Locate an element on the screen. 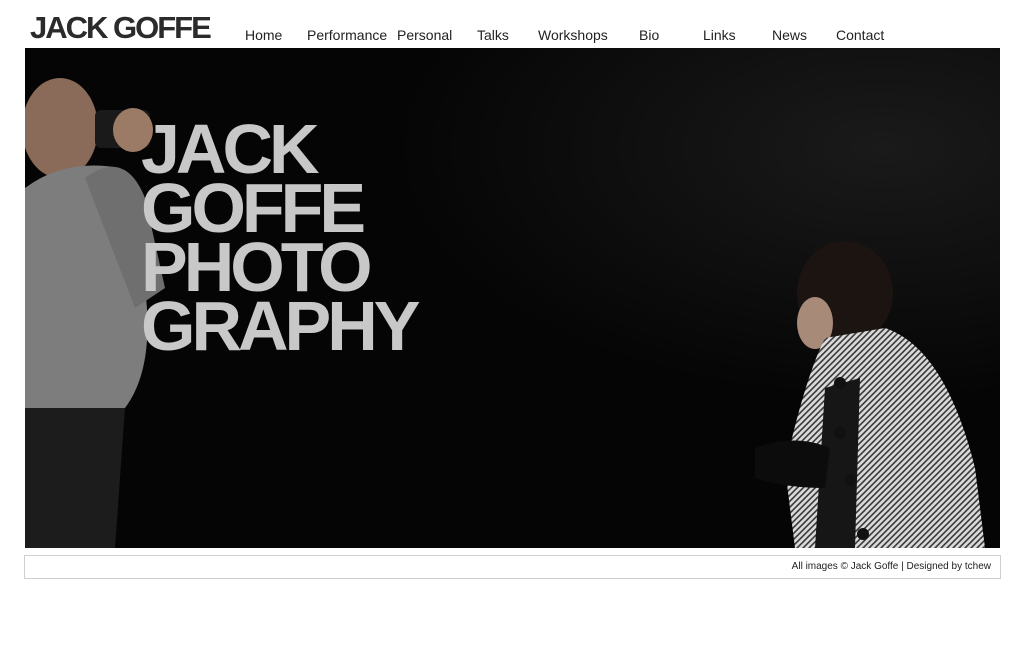 This screenshot has height=647, width=1024. nav-home: Home is located at coordinates (263, 35).